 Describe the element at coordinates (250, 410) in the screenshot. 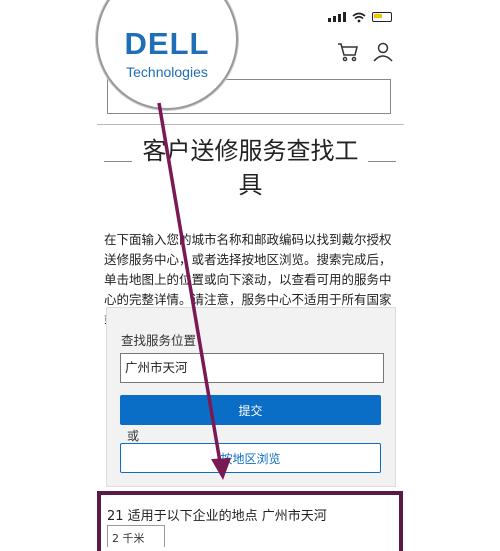

I see `submit-button: 提交` at that location.